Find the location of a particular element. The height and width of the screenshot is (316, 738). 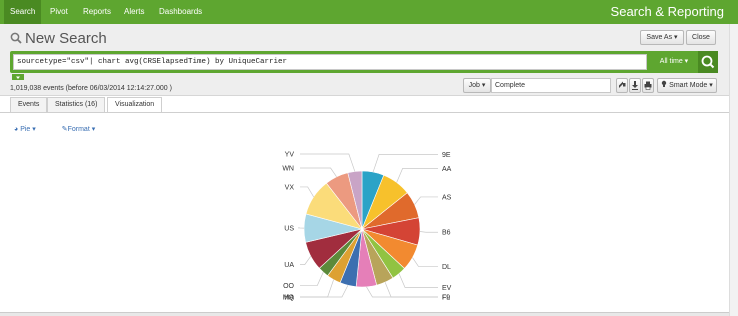

print-icon is located at coordinates (648, 85).